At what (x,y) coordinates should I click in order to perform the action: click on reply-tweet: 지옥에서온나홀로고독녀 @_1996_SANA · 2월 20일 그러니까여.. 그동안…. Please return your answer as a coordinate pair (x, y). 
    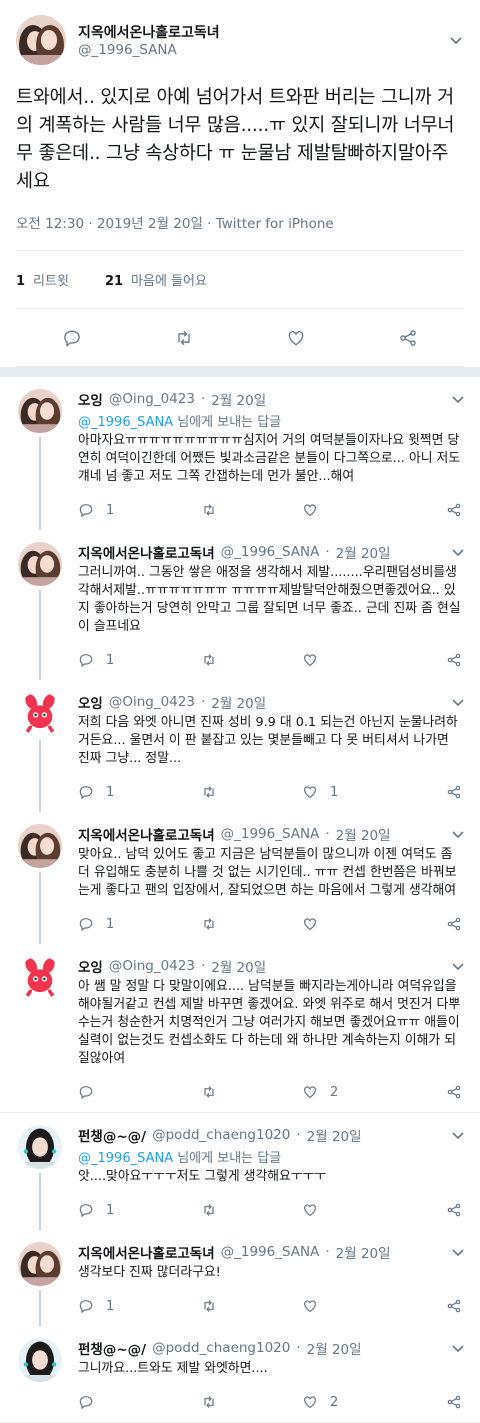
    Looking at the image, I should click on (240, 605).